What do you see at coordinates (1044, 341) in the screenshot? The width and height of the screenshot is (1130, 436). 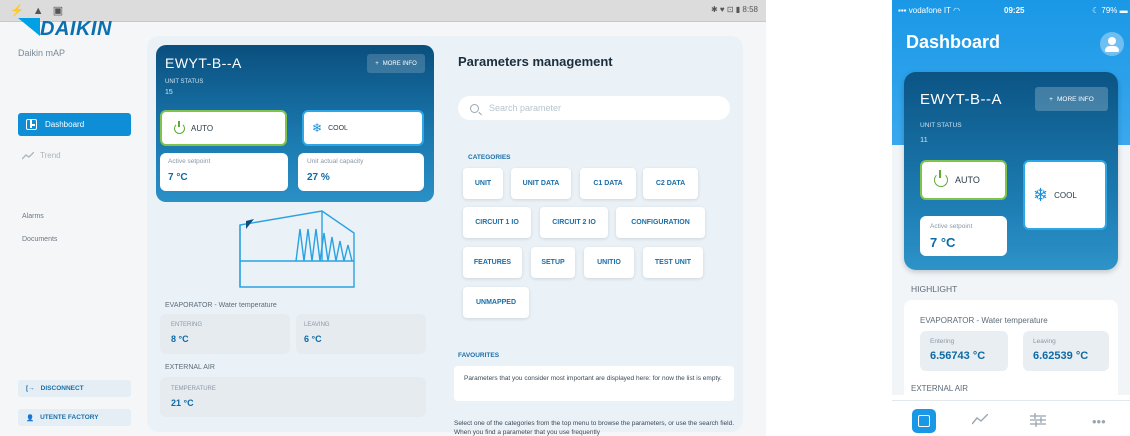 I see `phone-leaving-label: Leaving` at bounding box center [1044, 341].